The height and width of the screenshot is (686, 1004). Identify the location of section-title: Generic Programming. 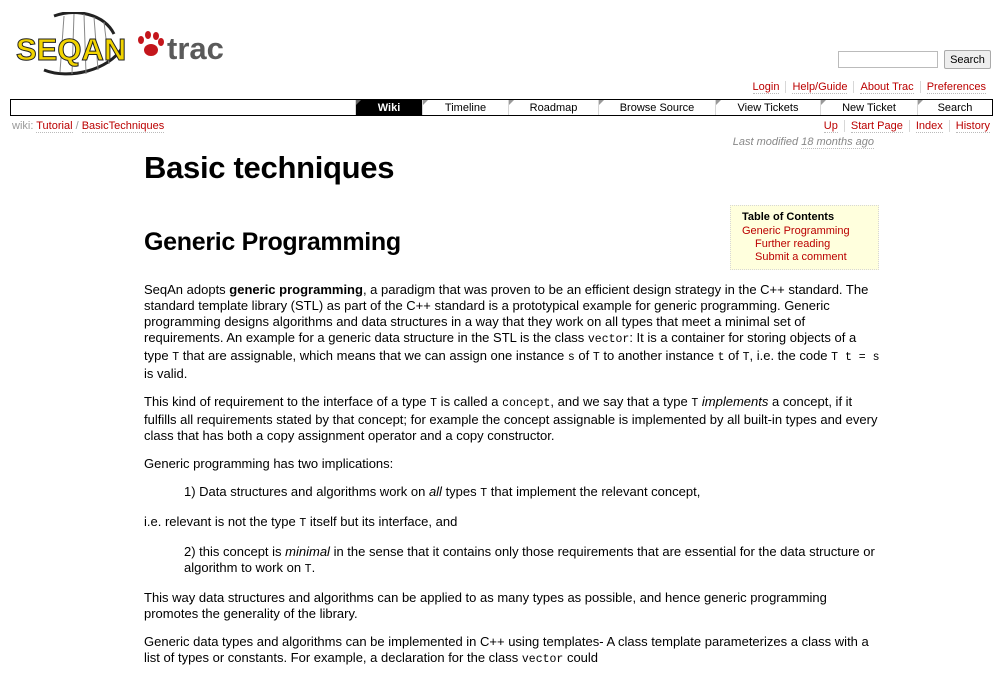
(272, 242).